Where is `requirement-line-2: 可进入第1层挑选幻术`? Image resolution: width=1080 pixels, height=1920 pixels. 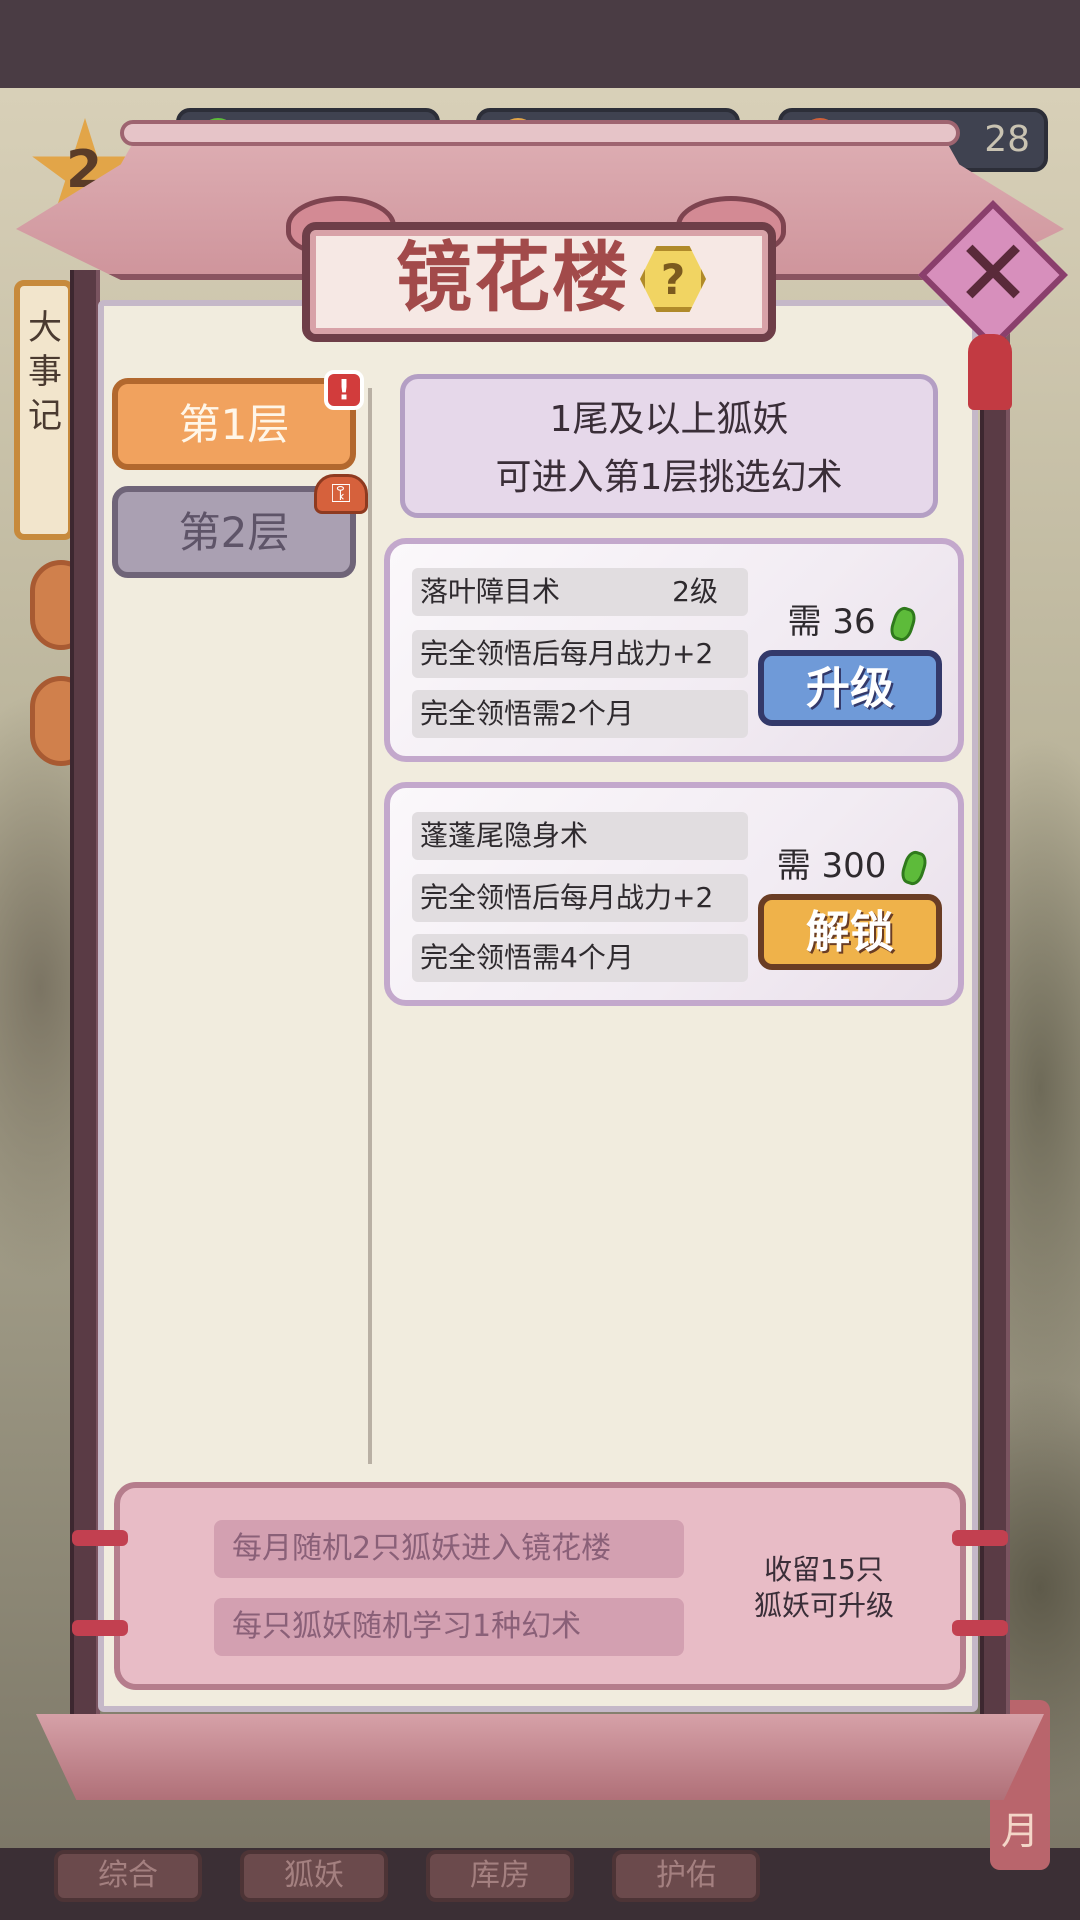 requirement-line-2: 可进入第1层挑选幻术 is located at coordinates (669, 477).